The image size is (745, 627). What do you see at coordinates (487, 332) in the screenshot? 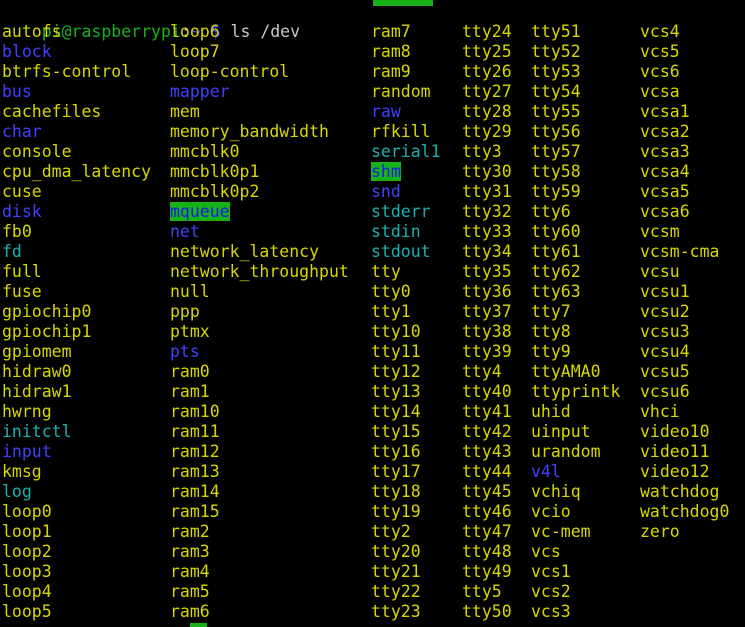
I see `ls-entry: tty38` at bounding box center [487, 332].